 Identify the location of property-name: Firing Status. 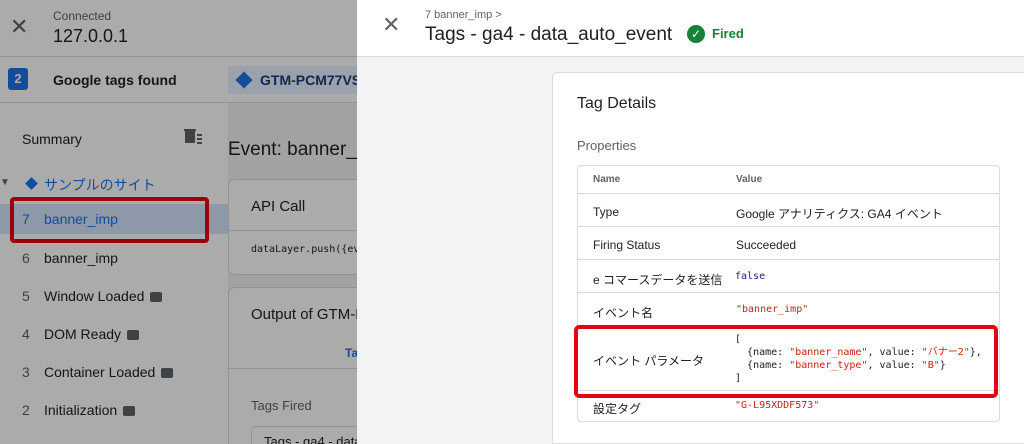
(627, 245).